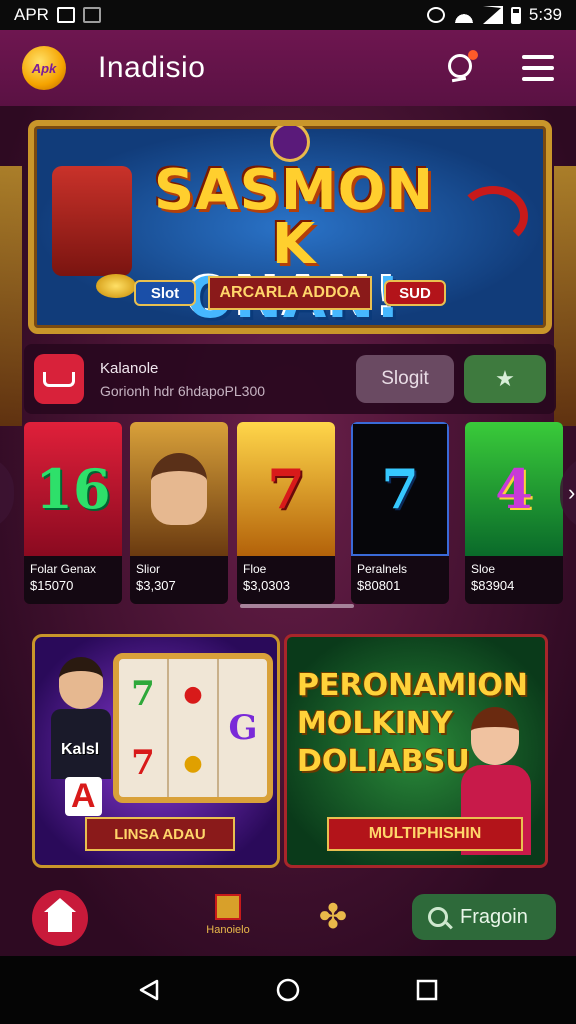 This screenshot has height=1024, width=576. I want to click on search-button: Fragoin, so click(484, 917).